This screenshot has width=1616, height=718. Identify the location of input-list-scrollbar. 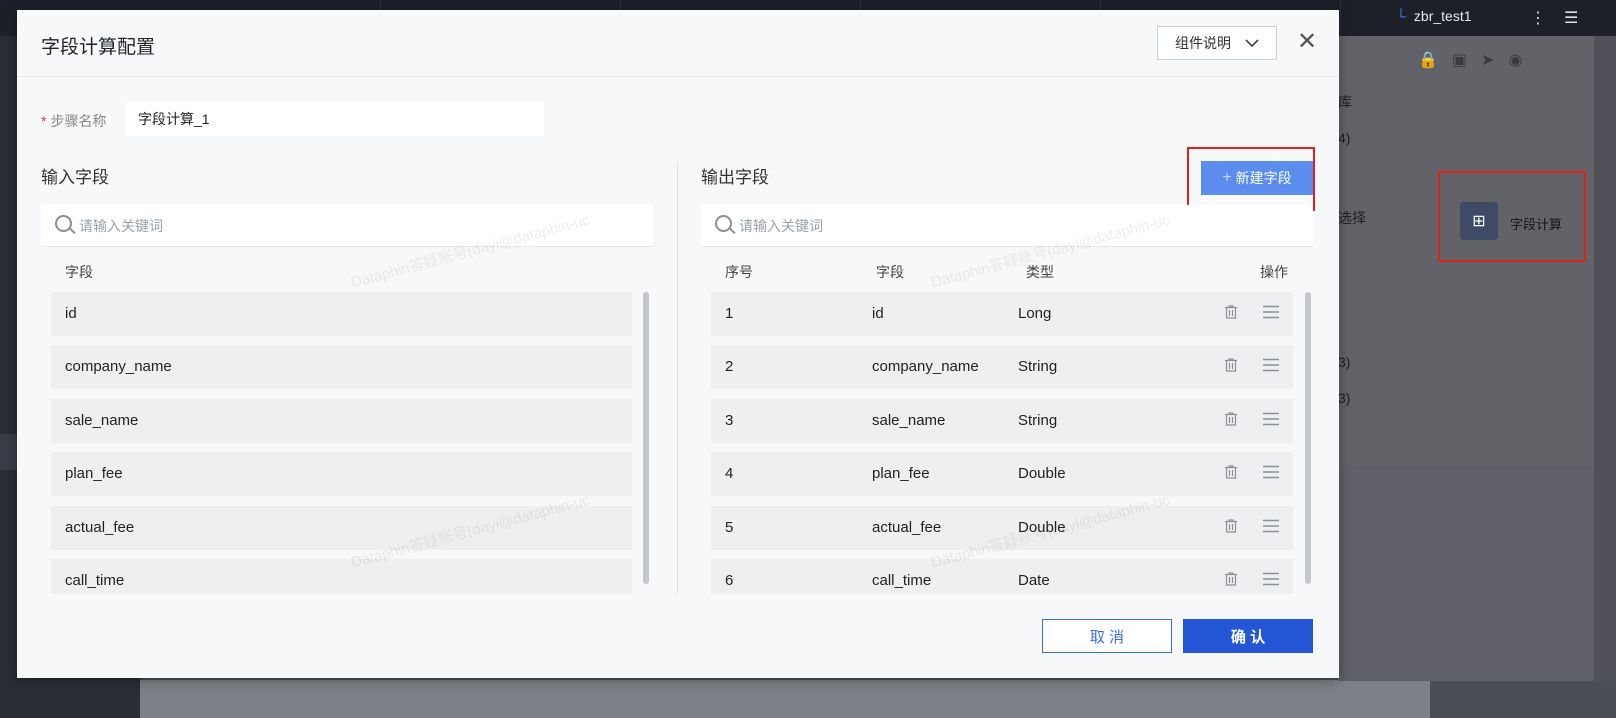
(646, 438).